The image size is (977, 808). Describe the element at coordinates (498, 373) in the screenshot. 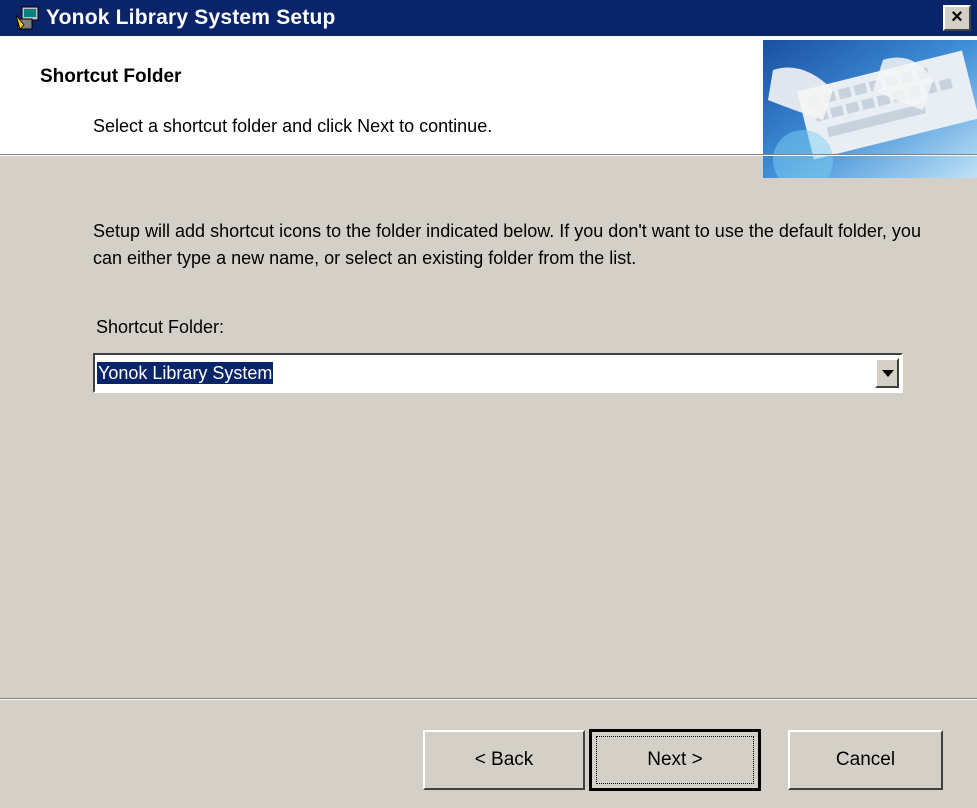

I see `shortcut-folder-combobox: Yonok Library System` at that location.